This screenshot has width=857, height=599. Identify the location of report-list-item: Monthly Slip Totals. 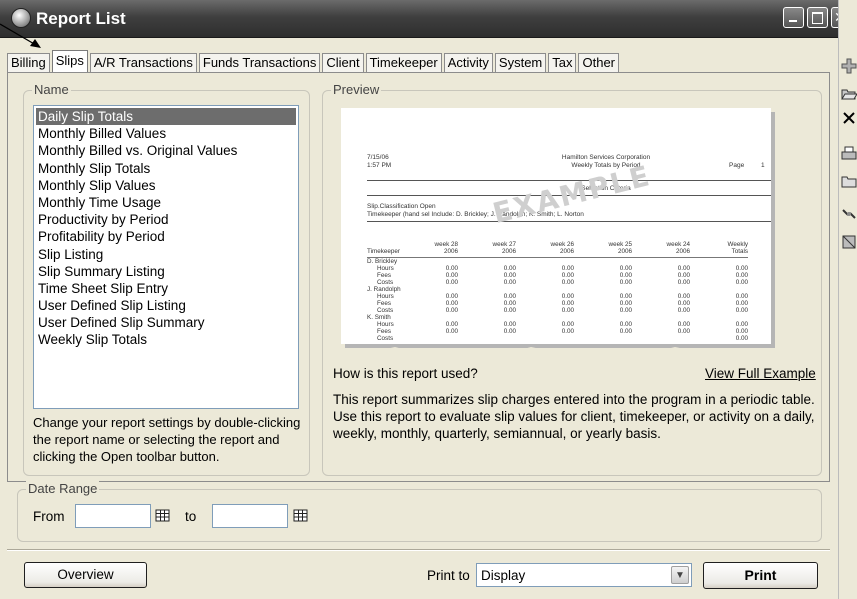
(167, 168).